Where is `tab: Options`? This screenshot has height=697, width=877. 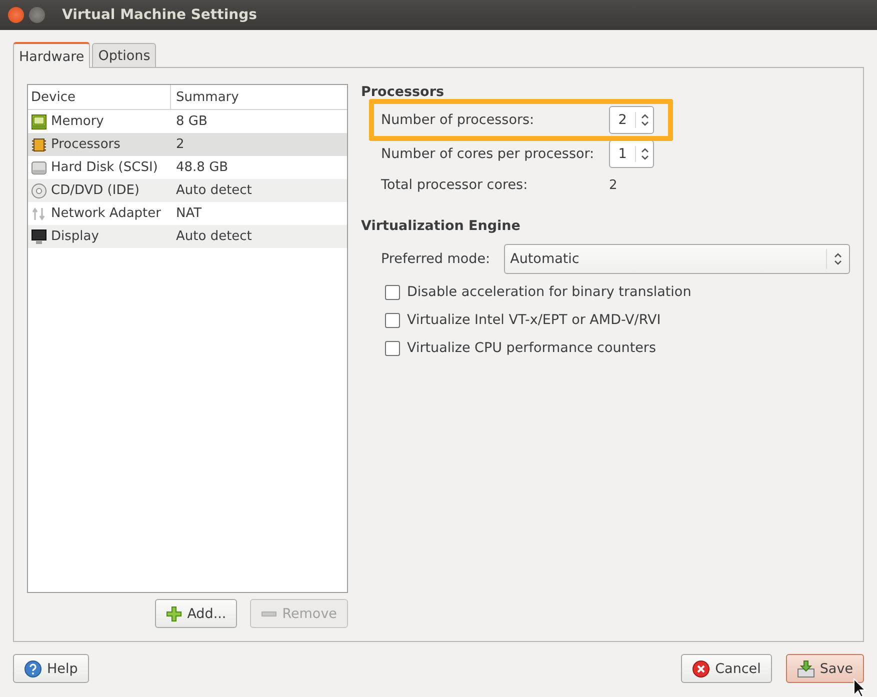 tab: Options is located at coordinates (124, 55).